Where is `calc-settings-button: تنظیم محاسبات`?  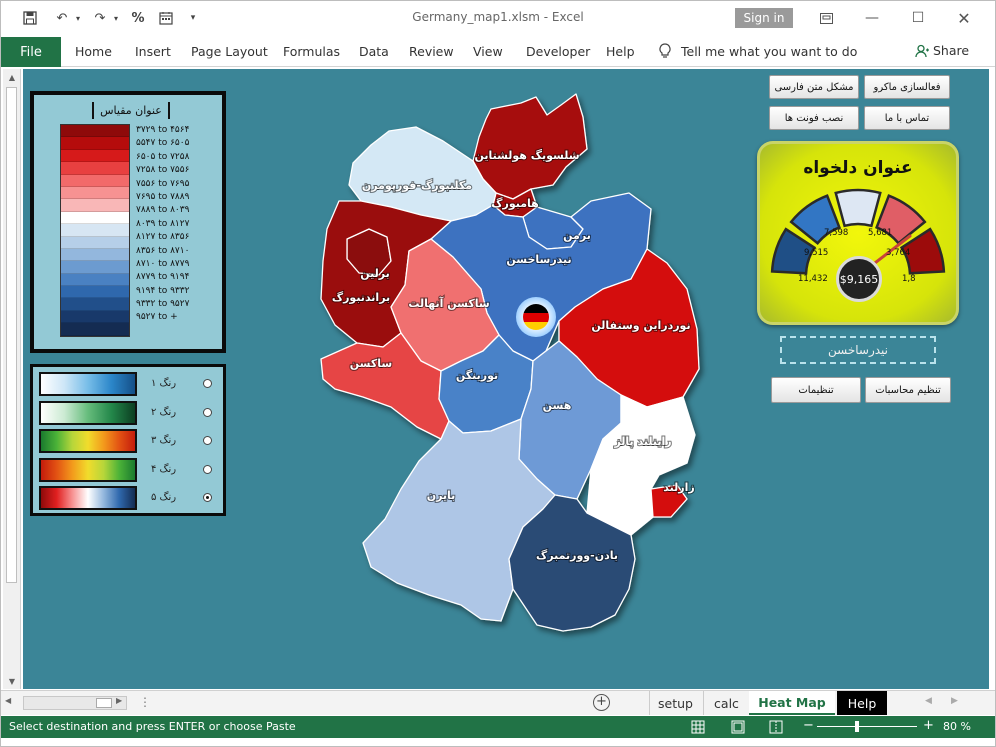
calc-settings-button: تنظیم محاسبات is located at coordinates (908, 390).